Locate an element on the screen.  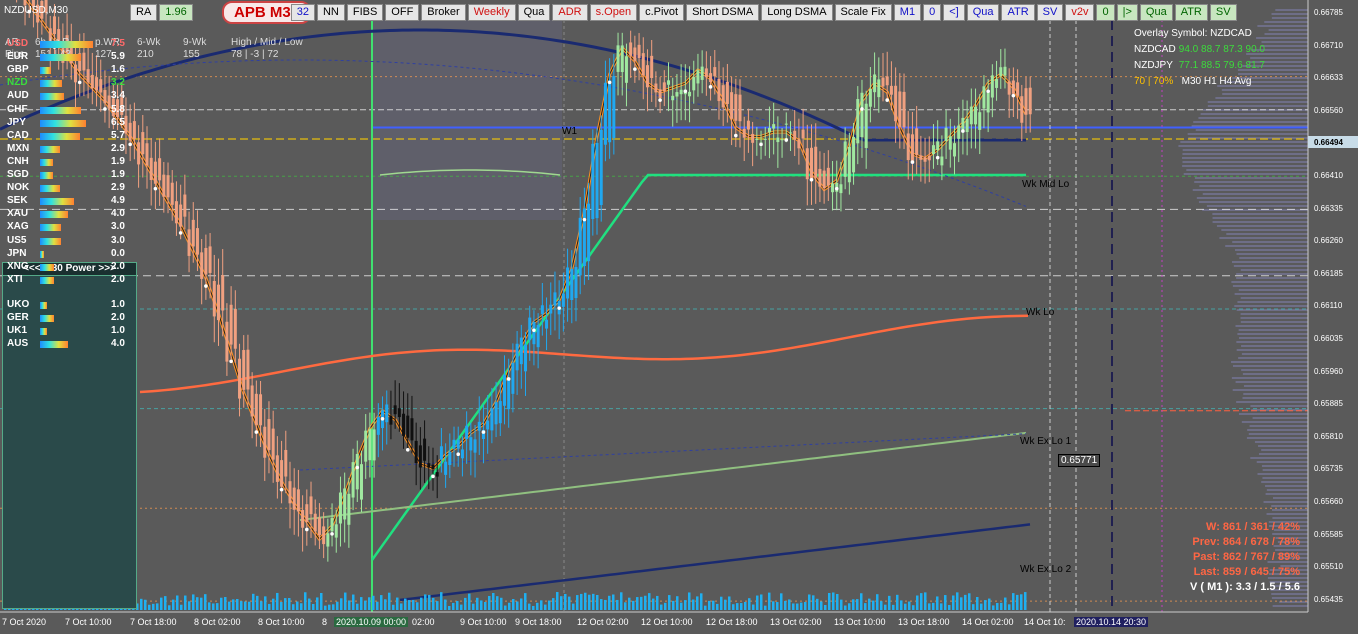
power-currency: MXN is located at coordinates (22, 149).